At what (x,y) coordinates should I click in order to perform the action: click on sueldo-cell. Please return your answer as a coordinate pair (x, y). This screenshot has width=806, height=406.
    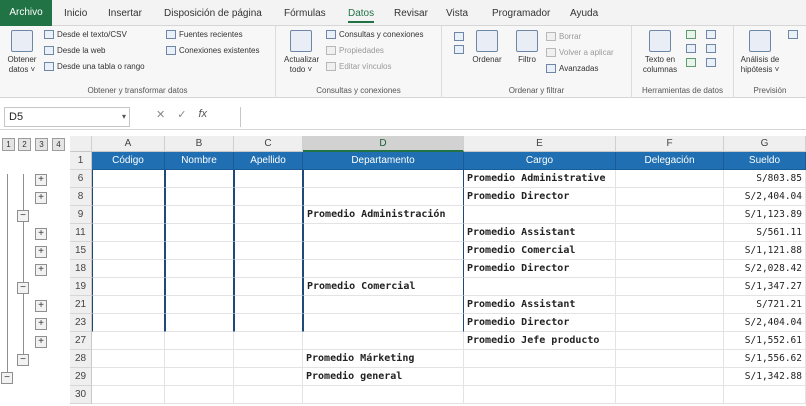
    Looking at the image, I should click on (765, 395).